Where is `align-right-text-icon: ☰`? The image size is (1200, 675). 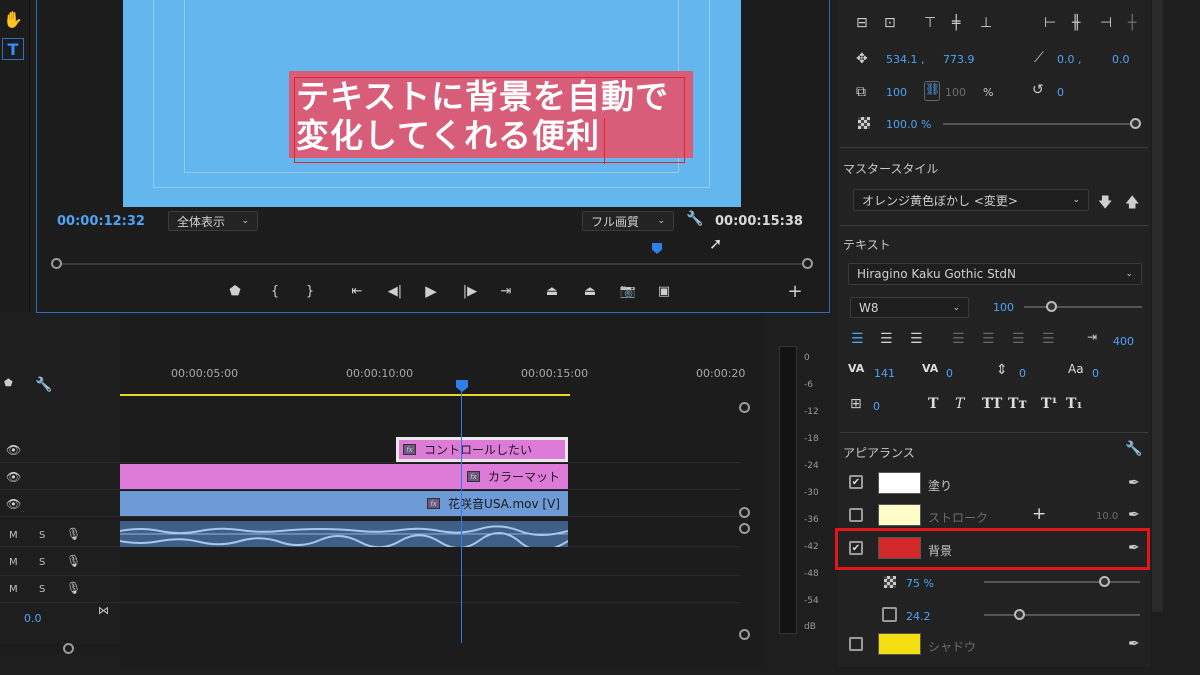 align-right-text-icon: ☰ is located at coordinates (916, 339).